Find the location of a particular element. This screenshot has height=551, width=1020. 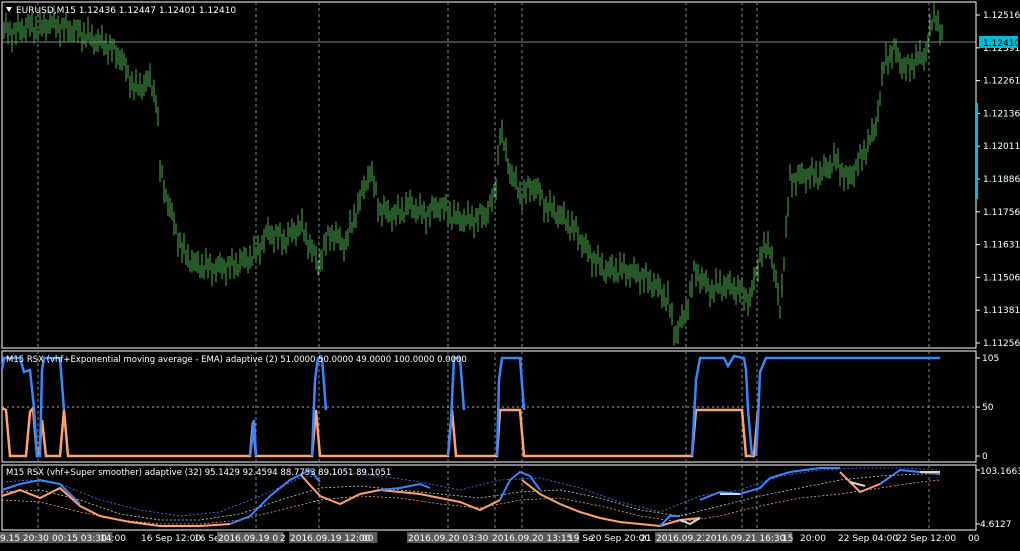

indicator-1-axis: 105 50 0 is located at coordinates (987, 406).